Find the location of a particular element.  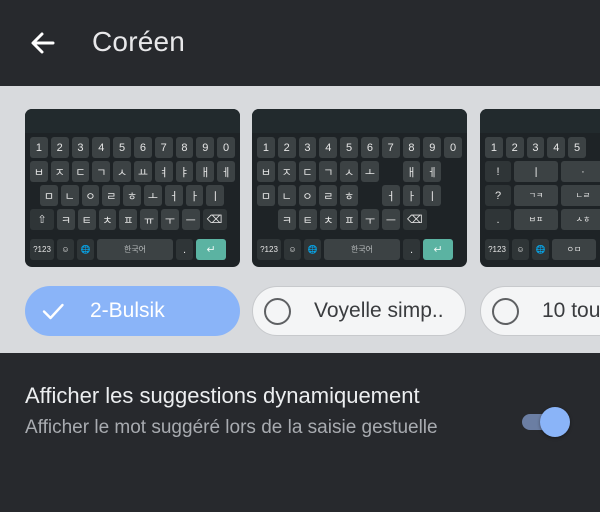

globe-icon: 🌐 is located at coordinates (85, 249).